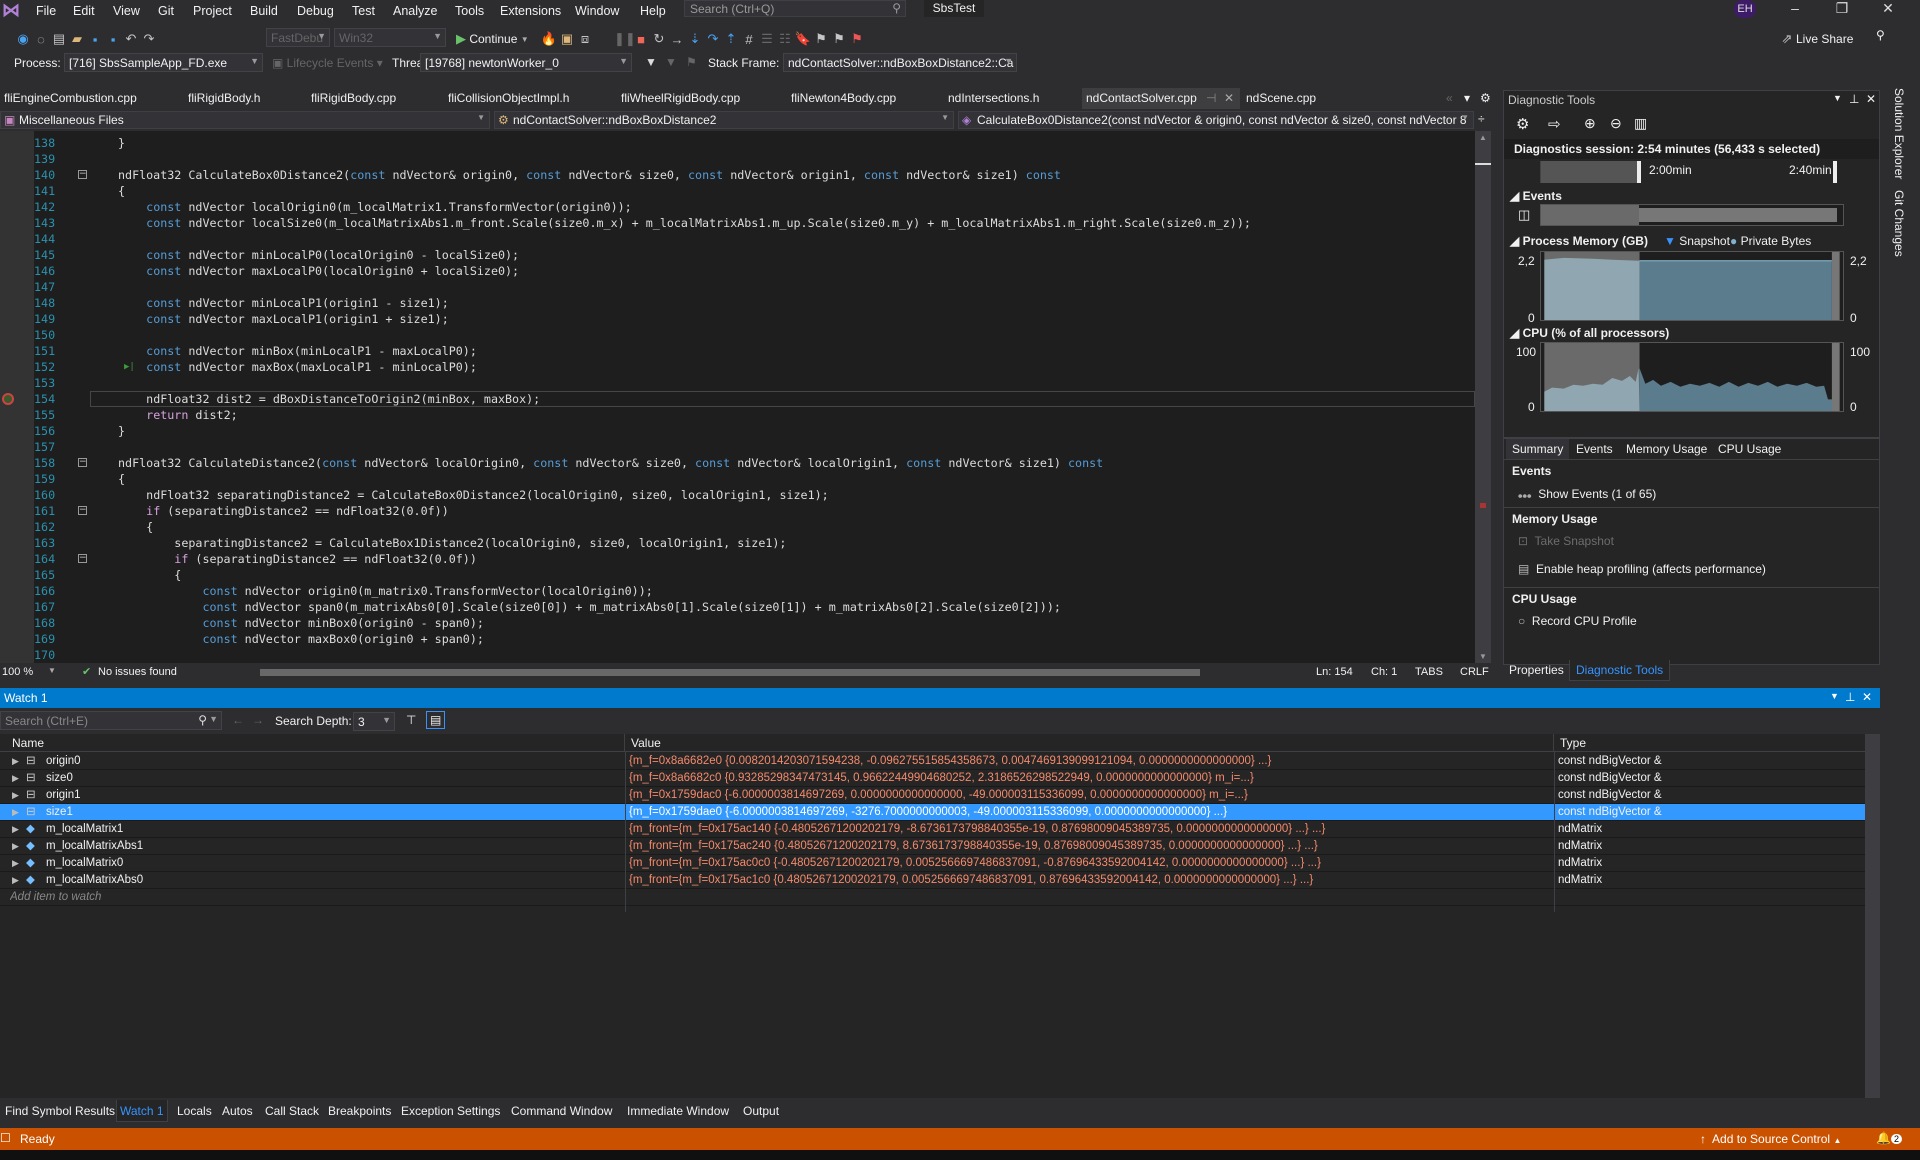 The image size is (1920, 1160). I want to click on tab-call-stack: Call Stack, so click(292, 1111).